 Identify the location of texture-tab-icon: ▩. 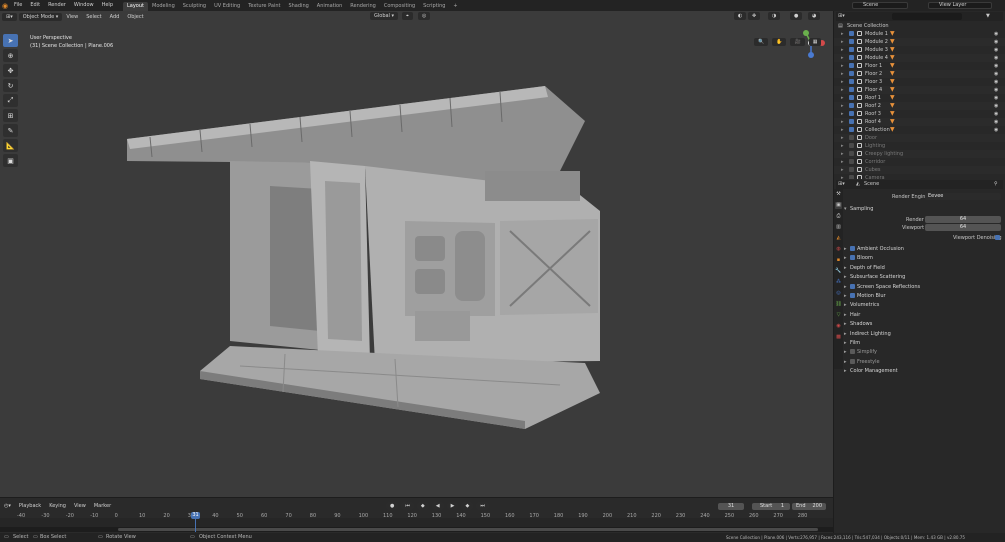
(838, 337).